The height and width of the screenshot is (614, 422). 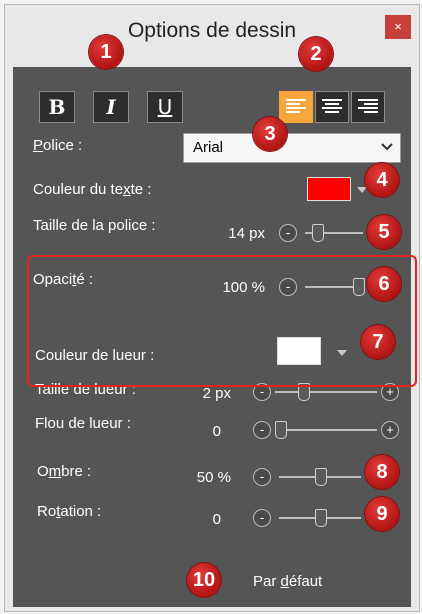 What do you see at coordinates (216, 393) in the screenshot?
I see `glow-size-value: 2 px` at bounding box center [216, 393].